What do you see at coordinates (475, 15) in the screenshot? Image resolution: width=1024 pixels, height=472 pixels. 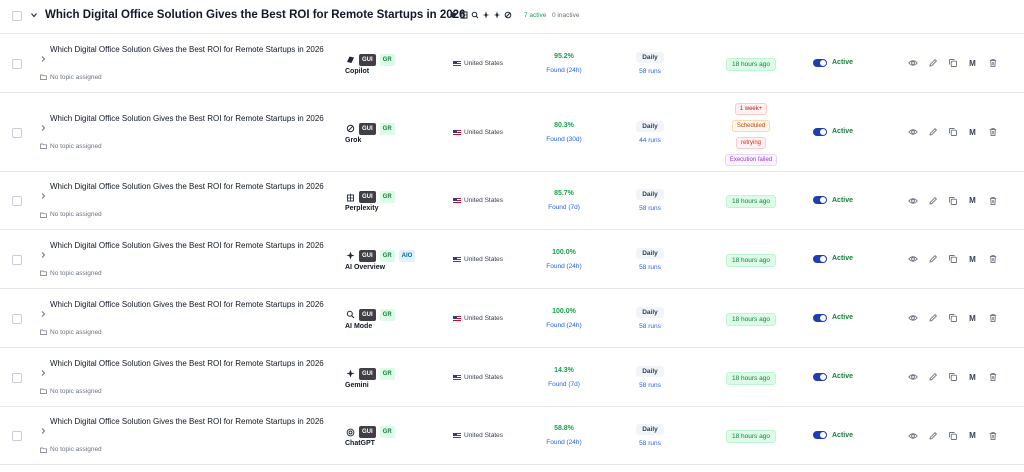 I see `ai-mode-icon` at bounding box center [475, 15].